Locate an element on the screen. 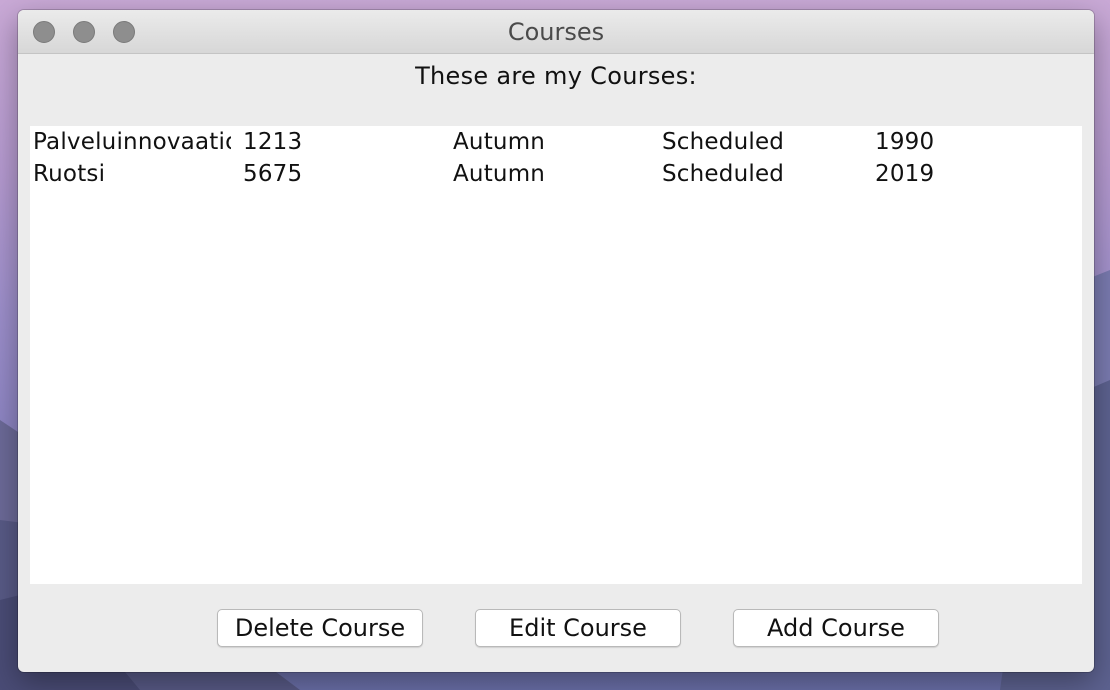 The width and height of the screenshot is (1110, 690). course-name: Palveluinnovaatio is located at coordinates (132, 142).